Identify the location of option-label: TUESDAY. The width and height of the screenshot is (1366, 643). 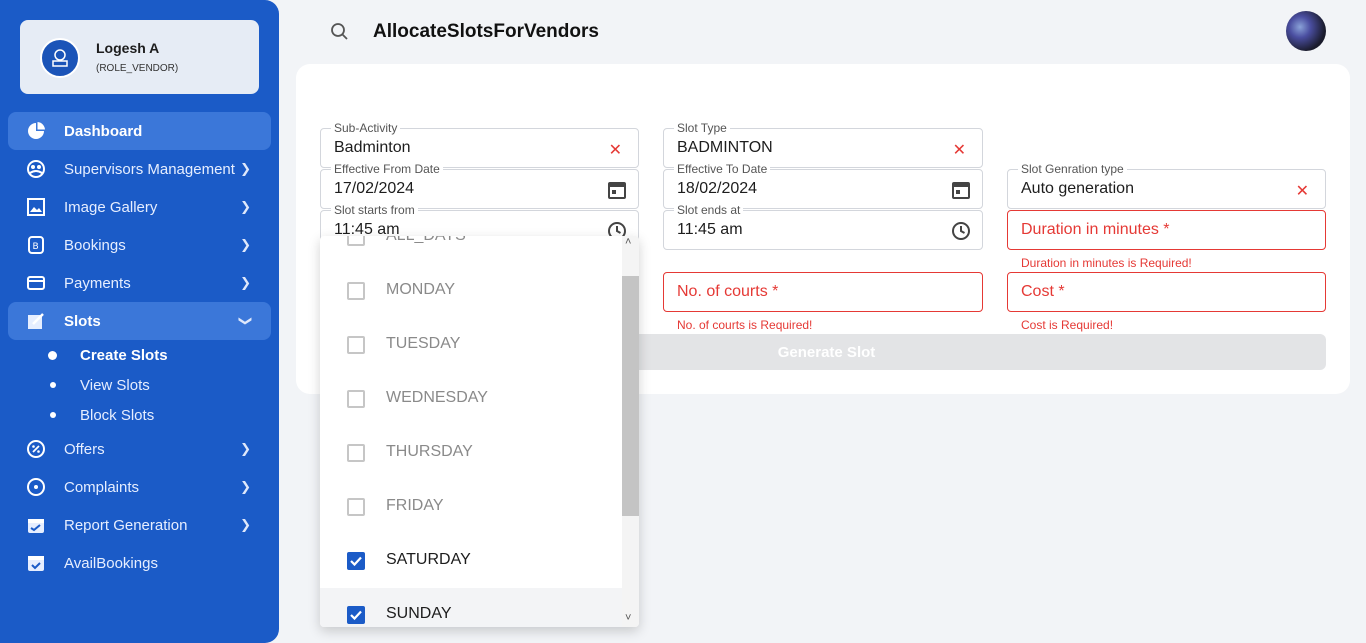
(423, 343).